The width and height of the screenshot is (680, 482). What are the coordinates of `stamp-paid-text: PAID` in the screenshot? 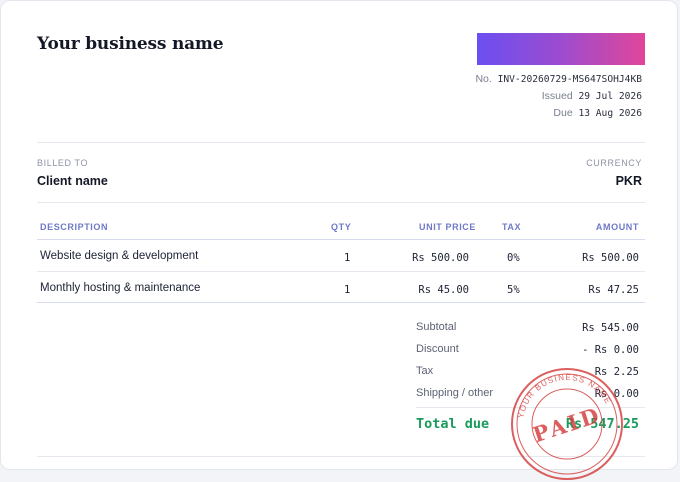 It's located at (567, 425).